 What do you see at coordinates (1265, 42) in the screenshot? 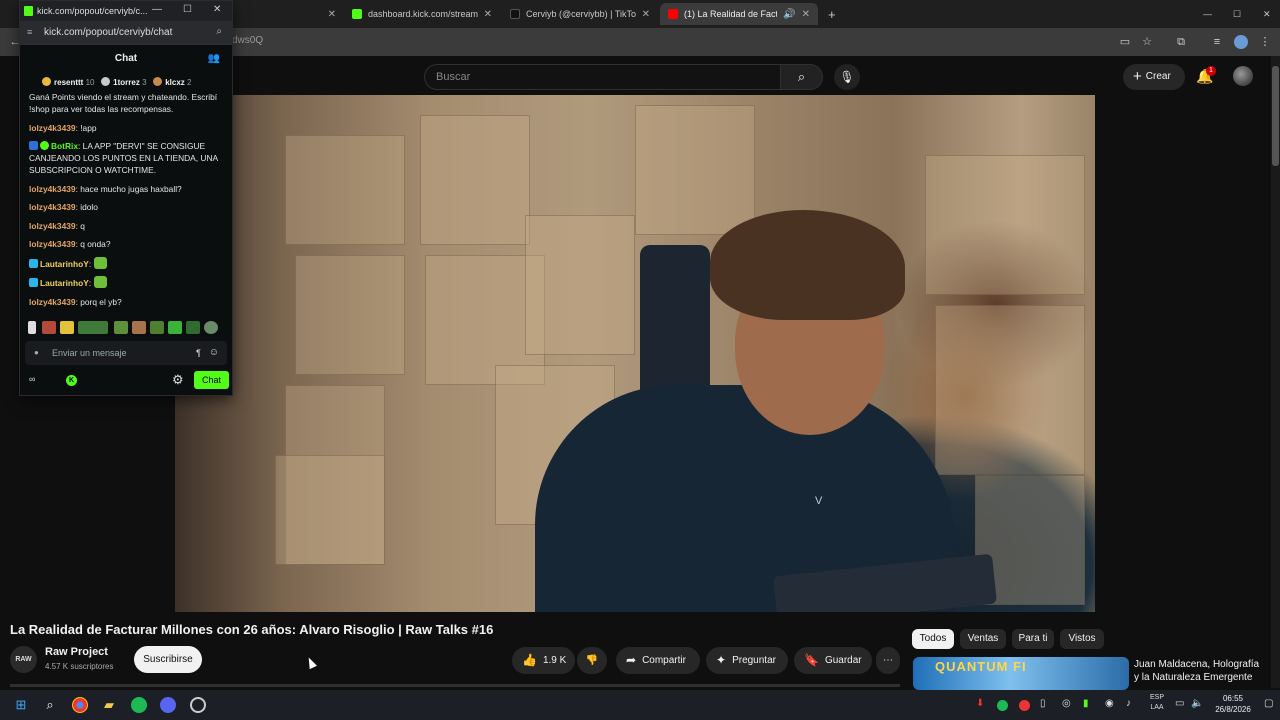
I see `browser-menu-icon: ⋮` at bounding box center [1265, 42].